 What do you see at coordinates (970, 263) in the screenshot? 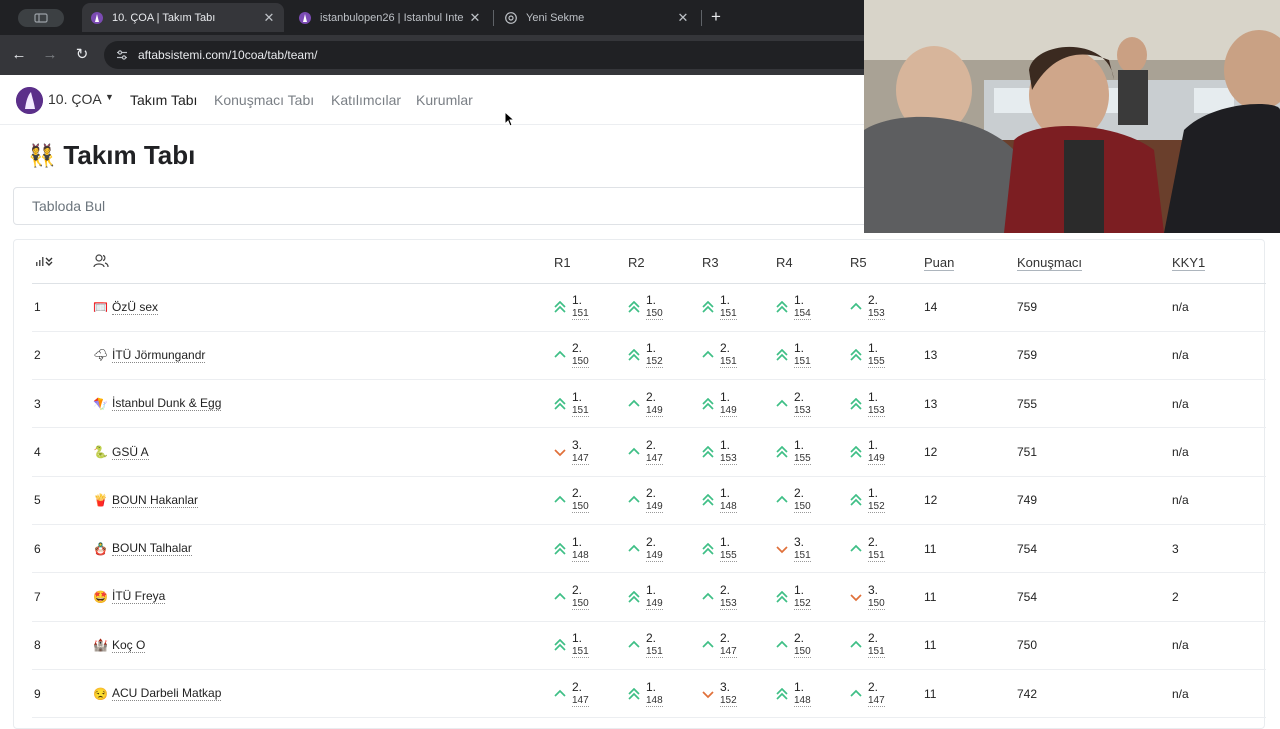
I see `puan-header: Puan` at bounding box center [970, 263].